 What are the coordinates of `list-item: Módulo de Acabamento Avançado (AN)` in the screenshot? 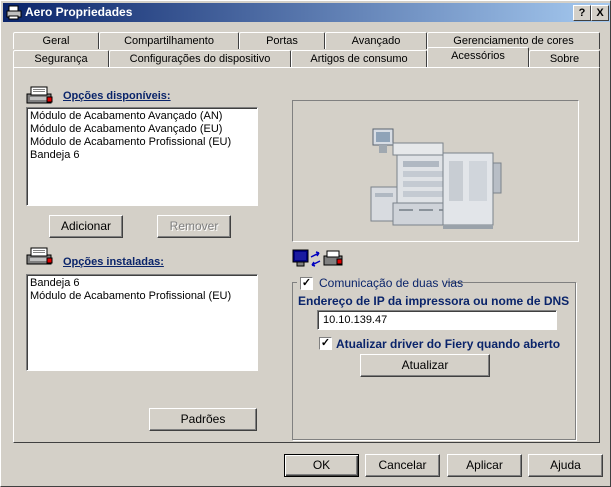 It's located at (142, 116).